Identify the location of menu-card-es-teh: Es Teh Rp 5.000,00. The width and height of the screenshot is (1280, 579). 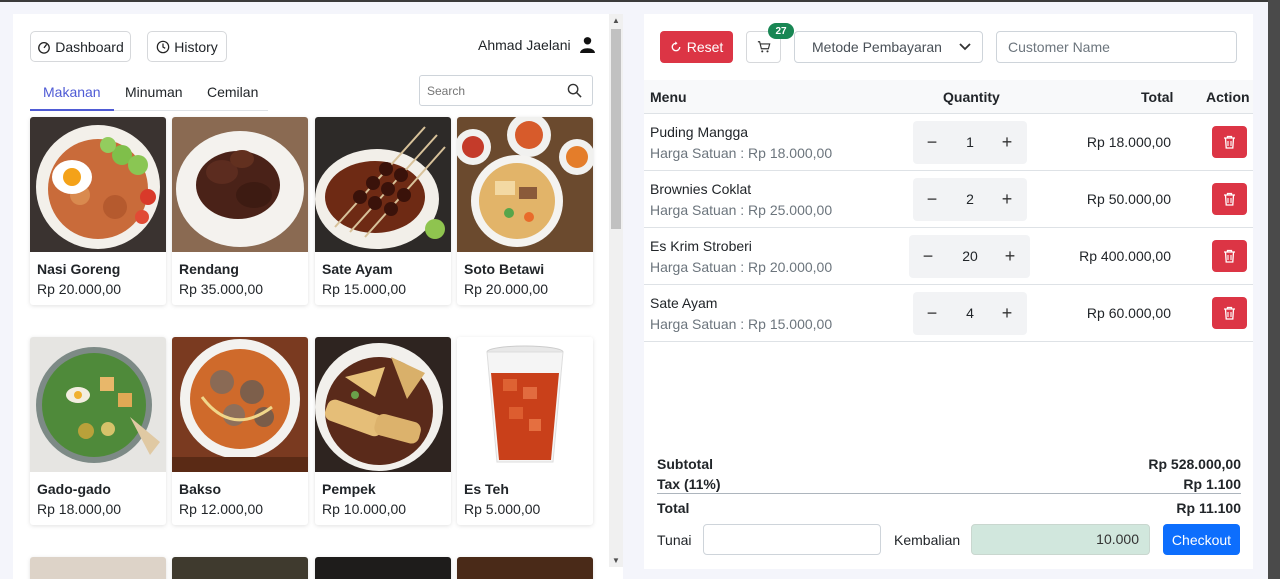
(525, 431).